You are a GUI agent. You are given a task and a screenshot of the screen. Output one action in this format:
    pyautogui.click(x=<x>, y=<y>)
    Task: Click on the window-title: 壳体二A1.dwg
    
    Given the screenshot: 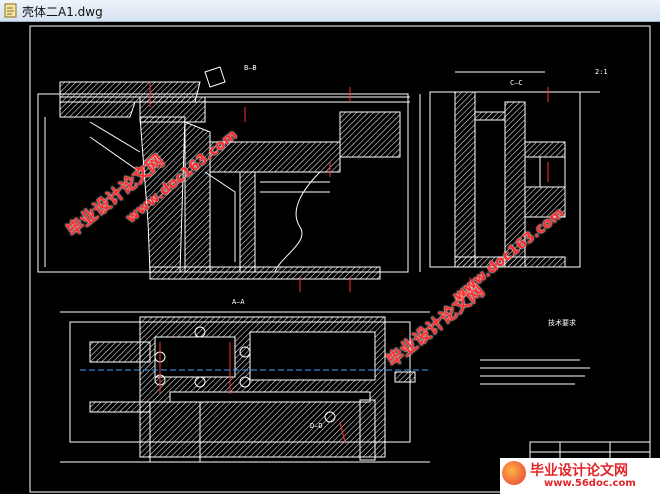 What is the action you would take?
    pyautogui.click(x=62, y=12)
    